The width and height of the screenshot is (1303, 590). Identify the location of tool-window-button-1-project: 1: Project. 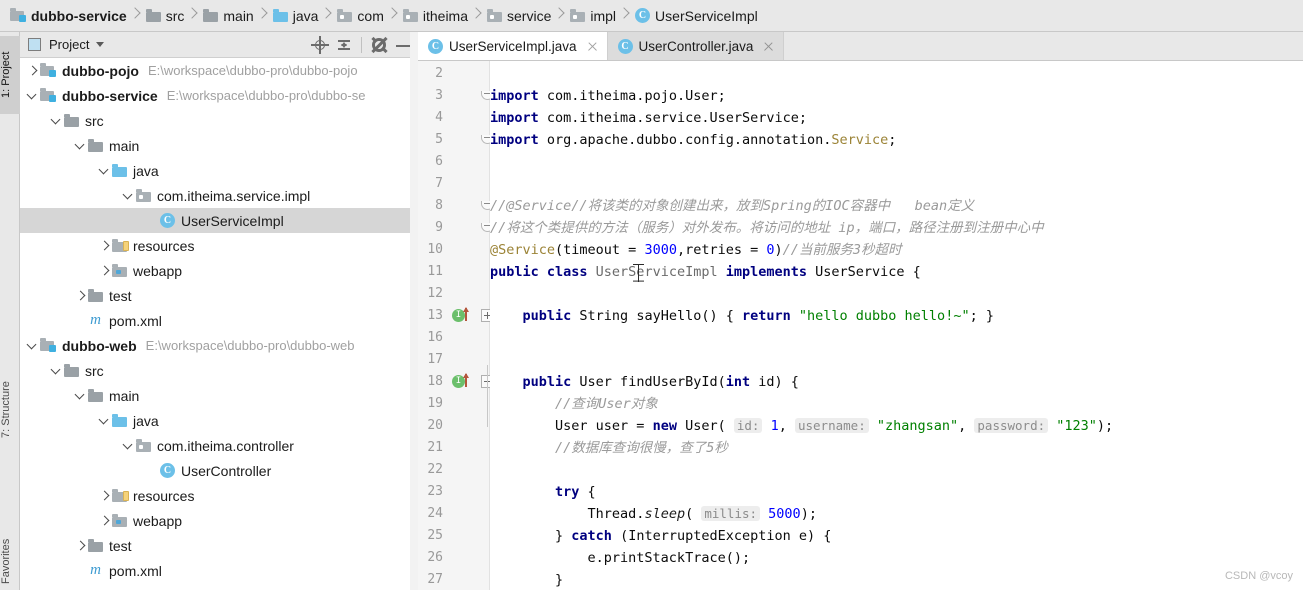
(10, 75).